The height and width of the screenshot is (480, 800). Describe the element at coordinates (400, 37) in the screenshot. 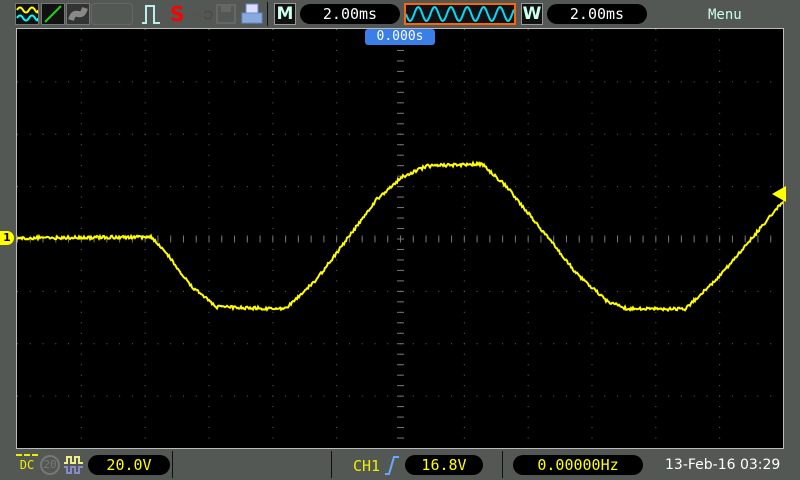

I see `trigger-time-marker: 0.000s` at that location.